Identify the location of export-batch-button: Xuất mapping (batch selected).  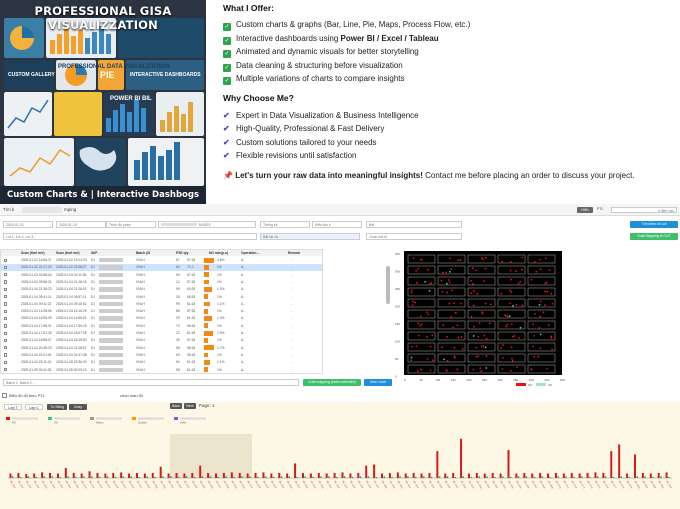
(332, 382).